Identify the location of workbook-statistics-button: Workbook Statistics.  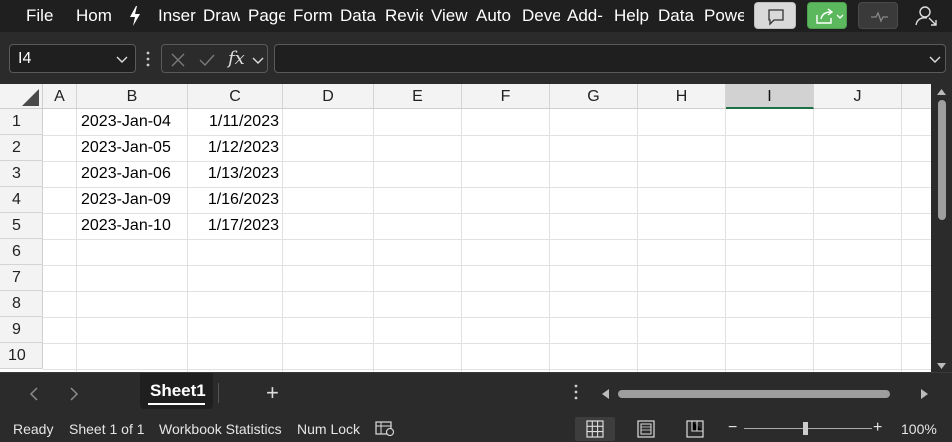
(220, 429).